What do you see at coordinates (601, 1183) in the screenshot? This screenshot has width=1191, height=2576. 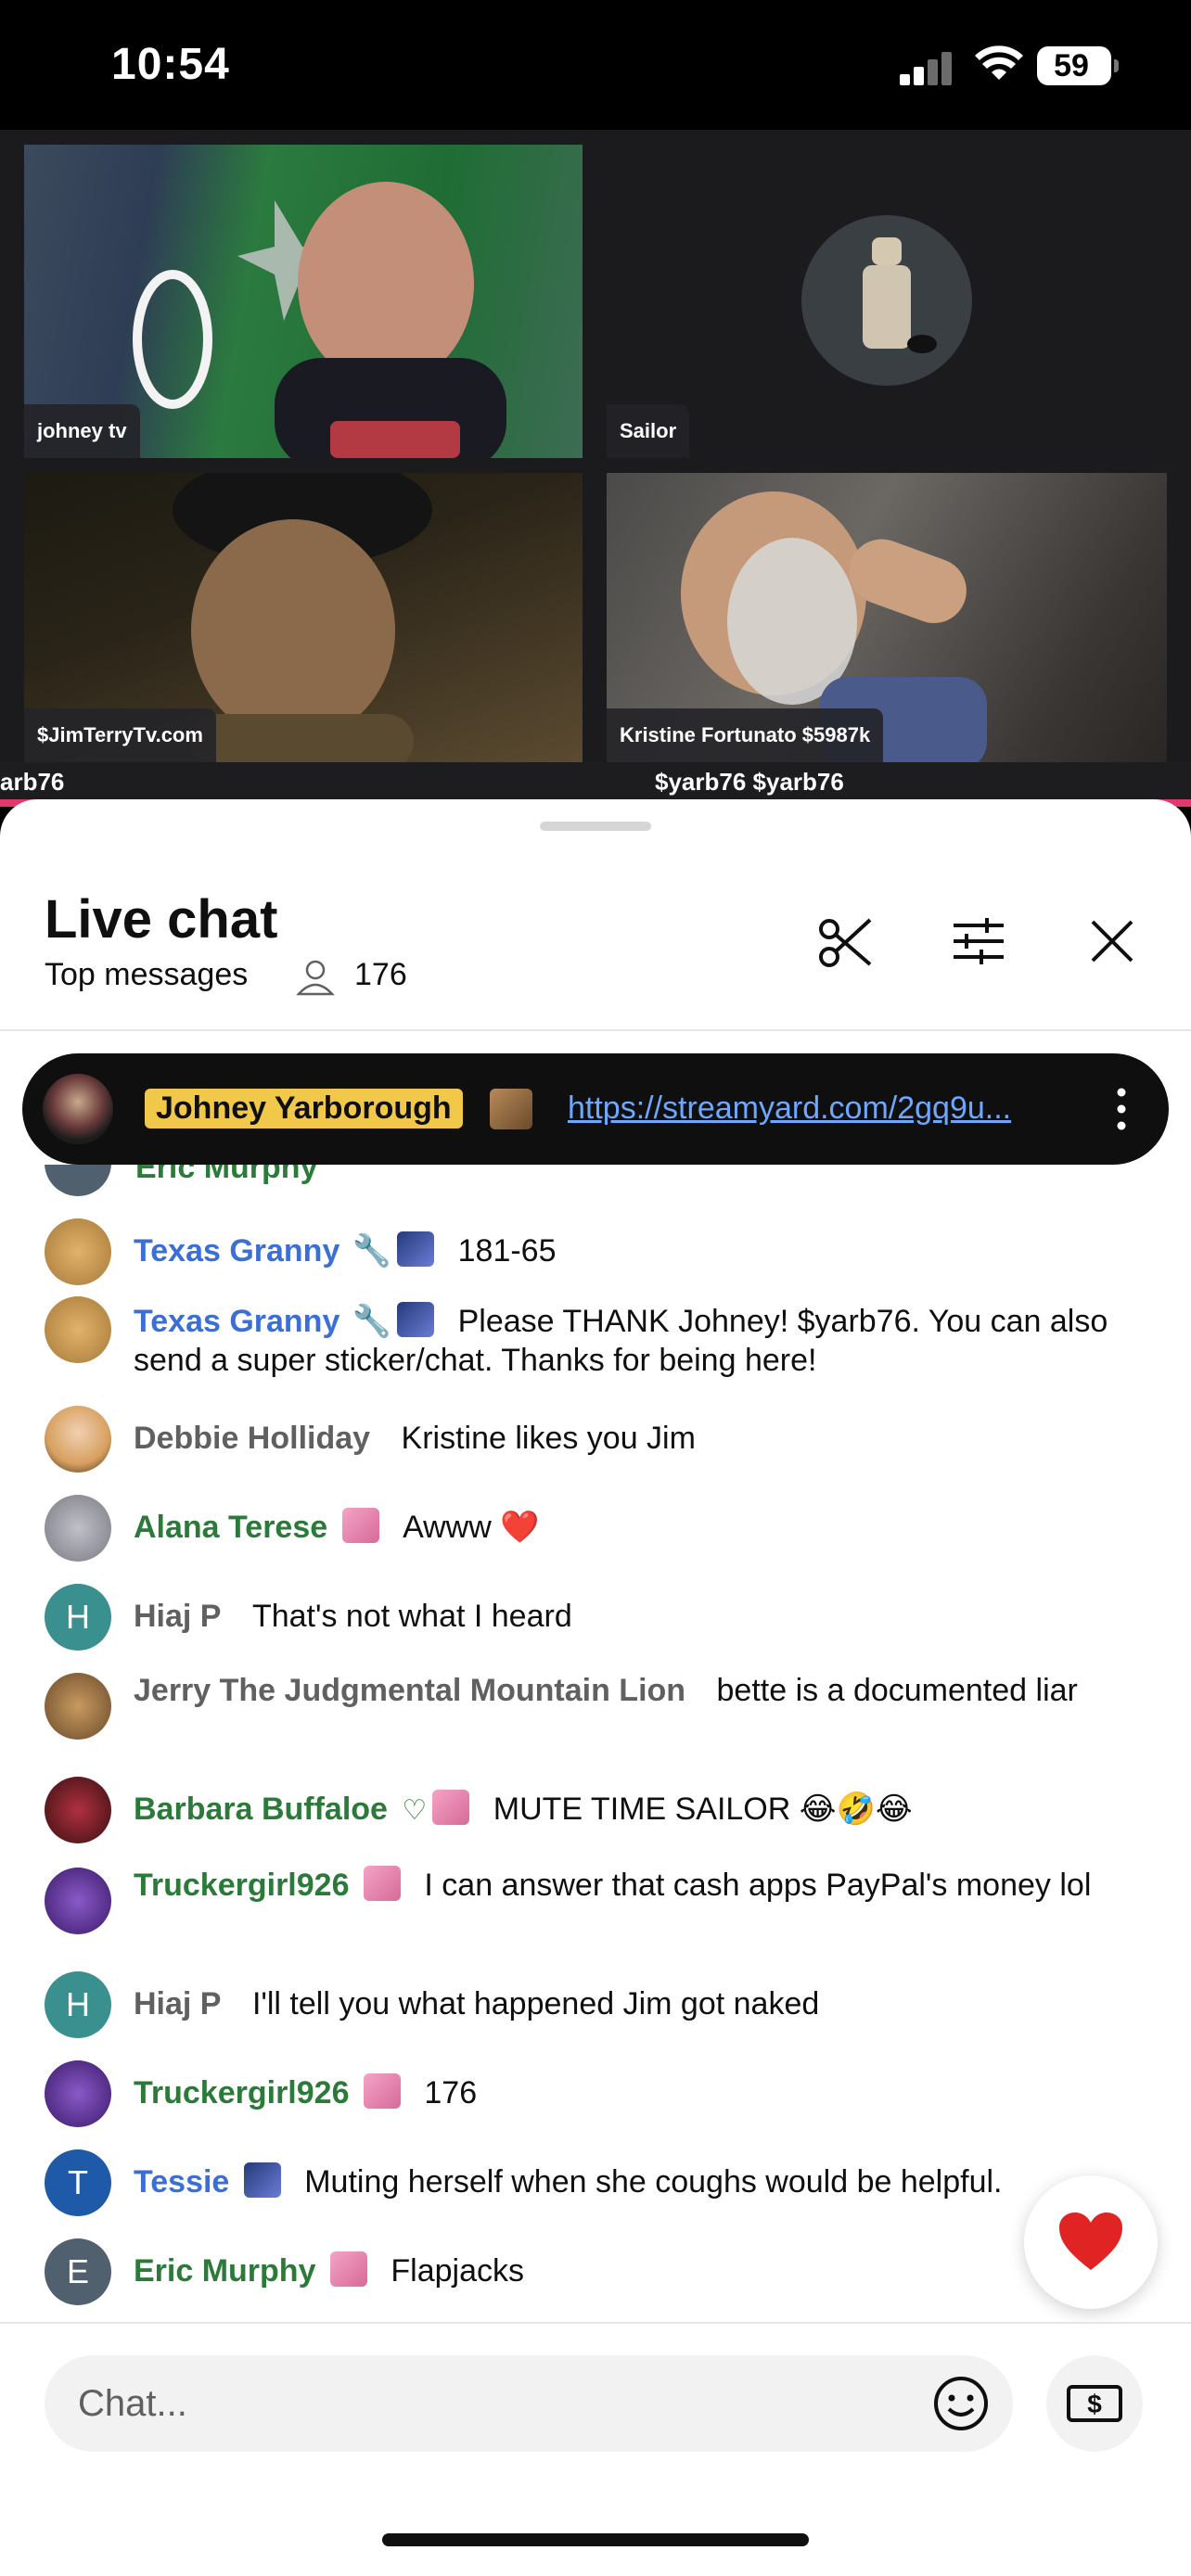 I see `list-item: Eric Murphy` at bounding box center [601, 1183].